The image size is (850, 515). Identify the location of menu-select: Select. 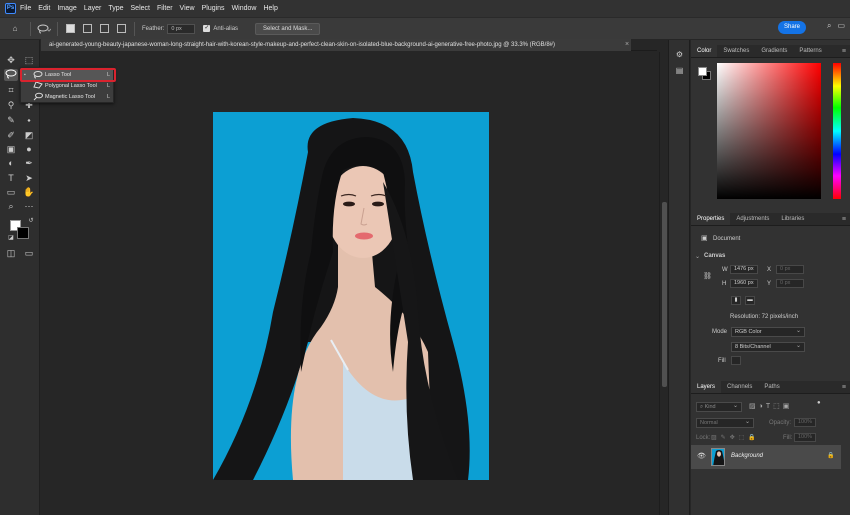
(140, 8).